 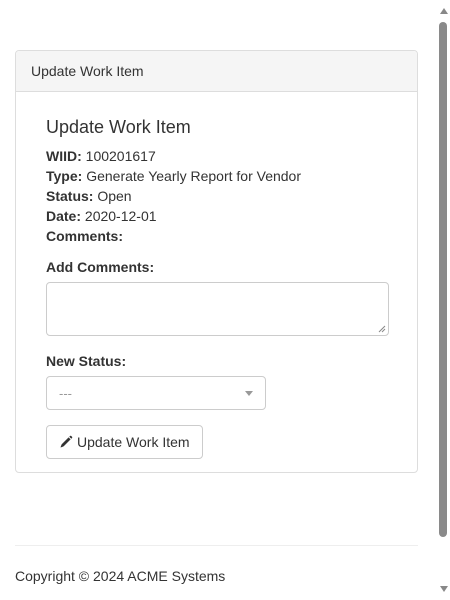 What do you see at coordinates (64, 216) in the screenshot?
I see `date-label: Date:` at bounding box center [64, 216].